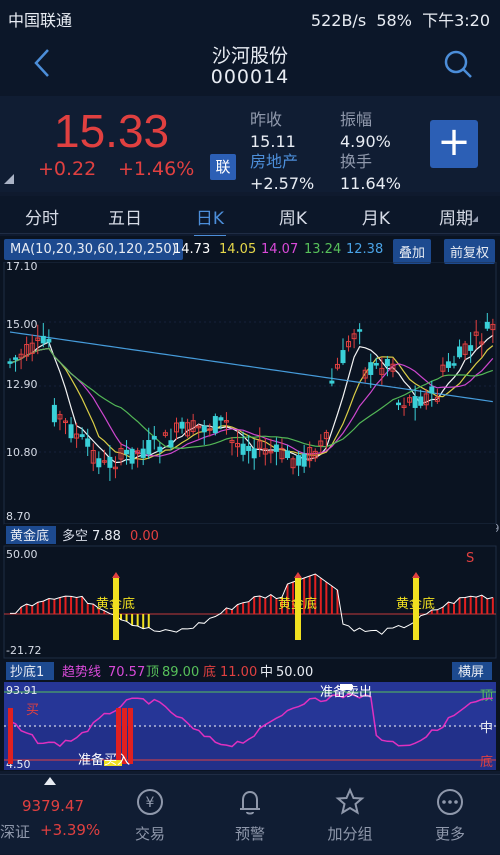 This screenshot has width=500, height=855. What do you see at coordinates (470, 251) in the screenshot?
I see `adjust-button: 前复权` at bounding box center [470, 251].